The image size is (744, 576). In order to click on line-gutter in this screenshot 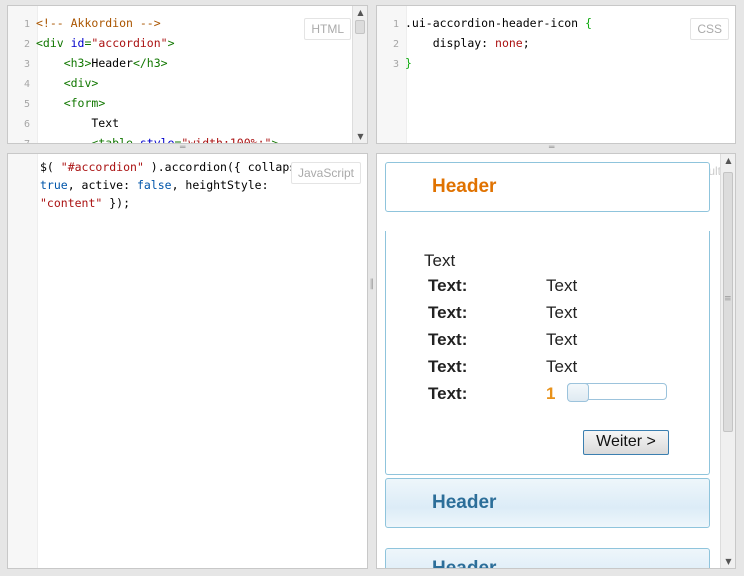, I will do `click(23, 361)`.